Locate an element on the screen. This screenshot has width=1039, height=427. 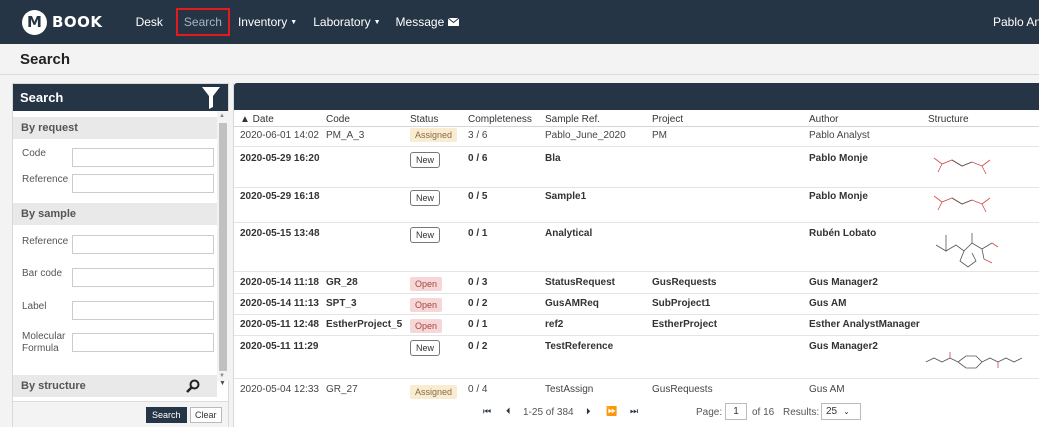
label-label: Label is located at coordinates (34, 306).